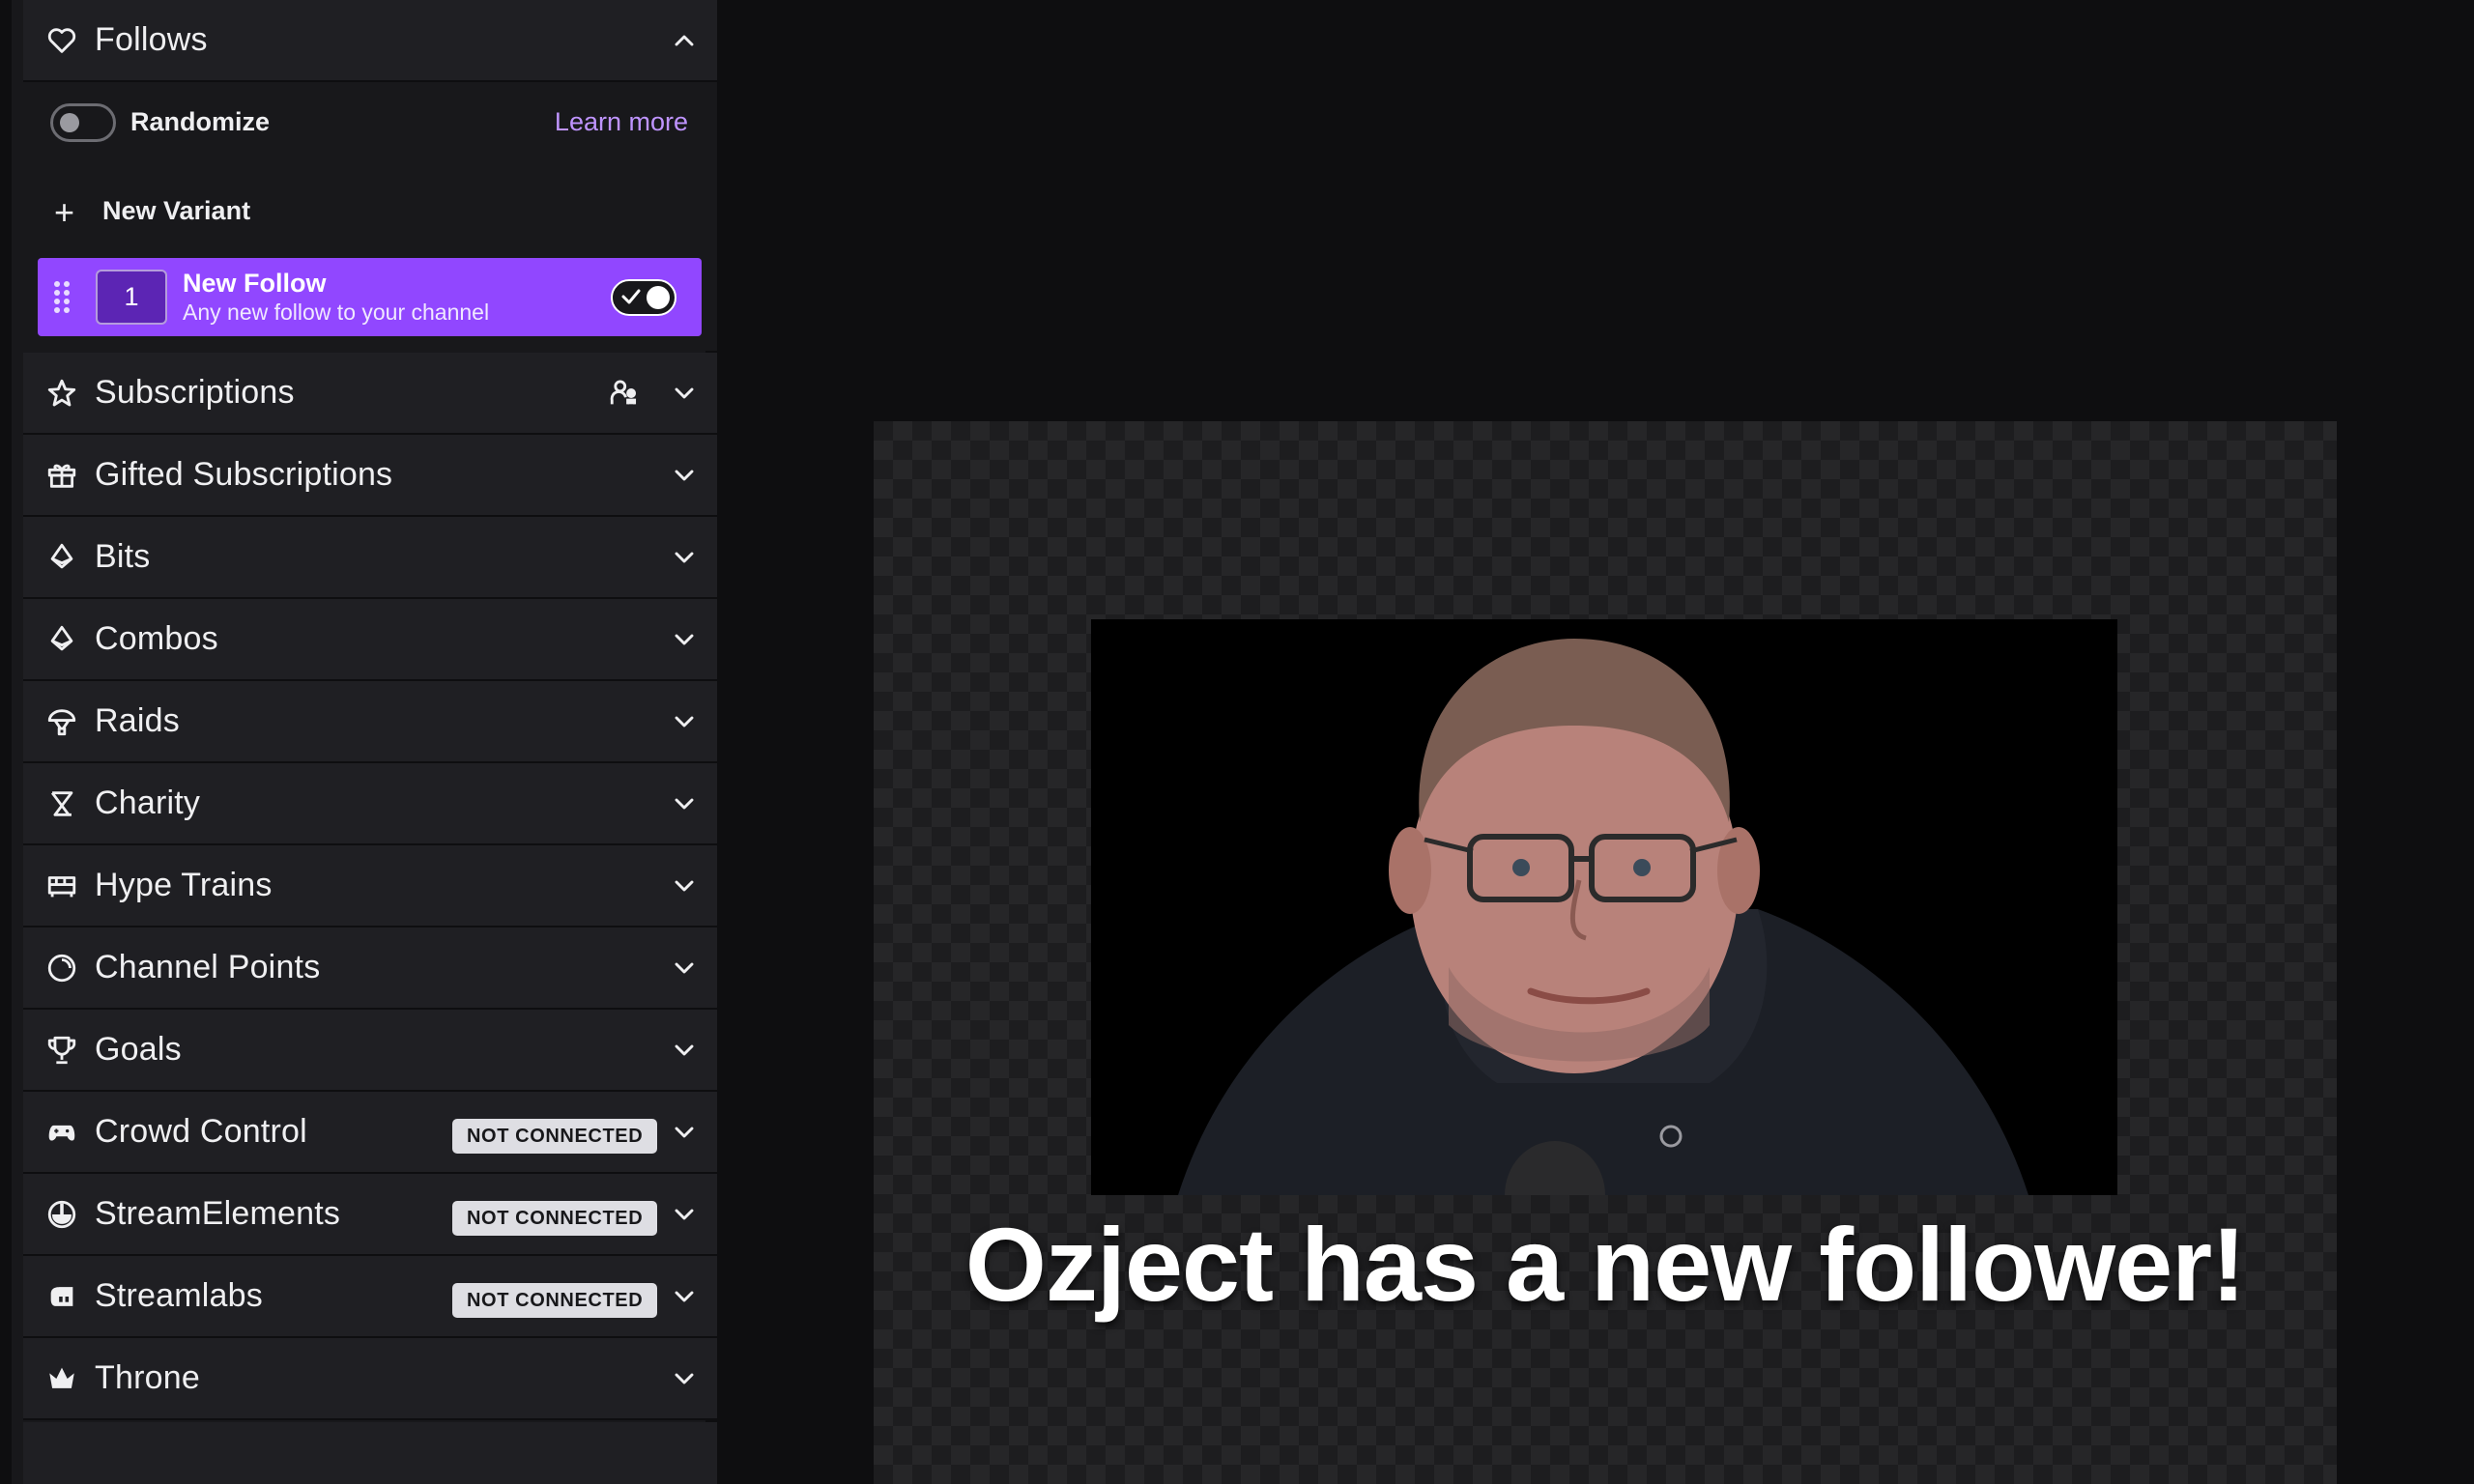 This screenshot has width=2474, height=1484. Describe the element at coordinates (200, 122) in the screenshot. I see `randomize-label: Randomize` at that location.